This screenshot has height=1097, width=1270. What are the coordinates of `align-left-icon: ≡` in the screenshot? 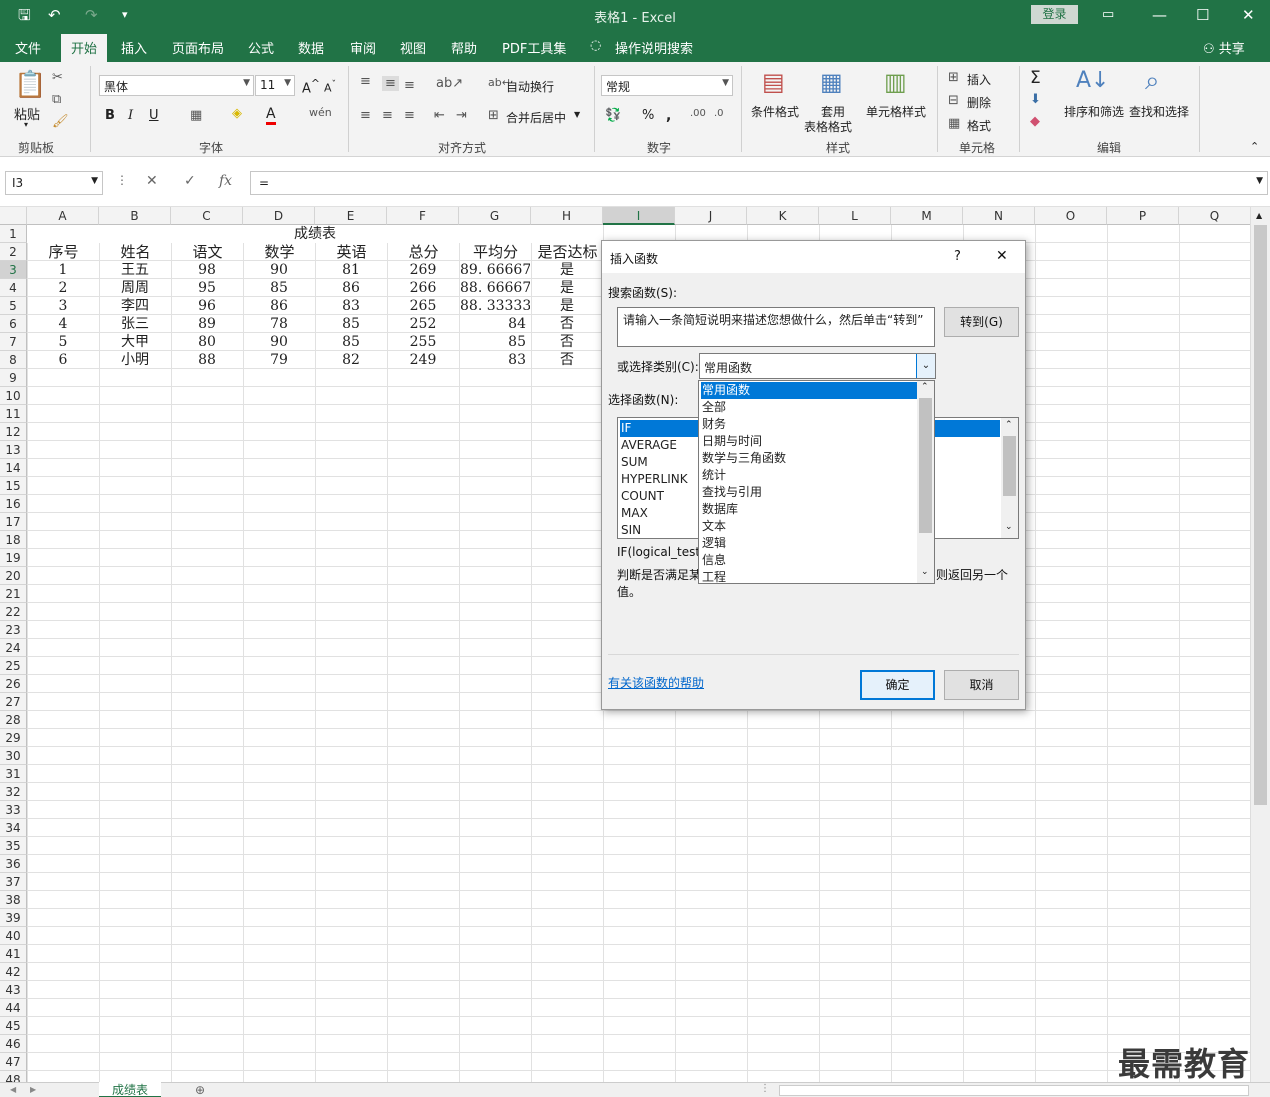 It's located at (365, 115).